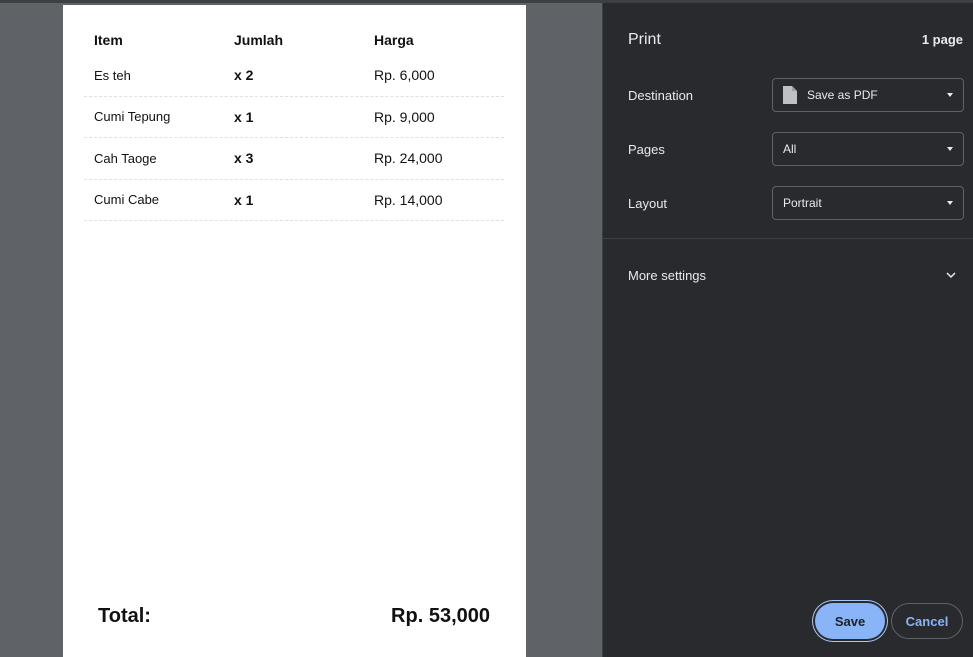 This screenshot has width=973, height=657. What do you see at coordinates (404, 116) in the screenshot?
I see `row-price: Rp. 9,000` at bounding box center [404, 116].